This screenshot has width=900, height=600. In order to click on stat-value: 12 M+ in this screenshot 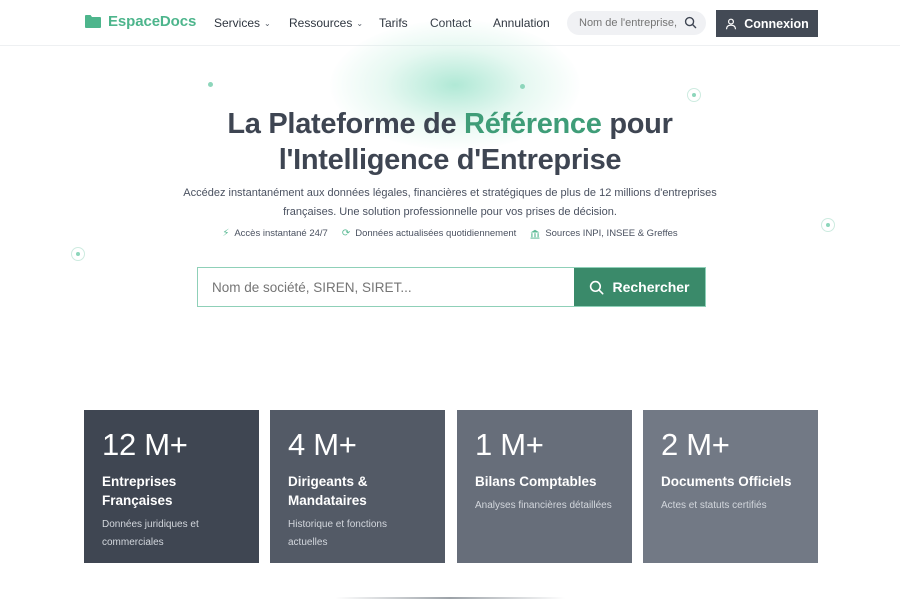, I will do `click(145, 444)`.